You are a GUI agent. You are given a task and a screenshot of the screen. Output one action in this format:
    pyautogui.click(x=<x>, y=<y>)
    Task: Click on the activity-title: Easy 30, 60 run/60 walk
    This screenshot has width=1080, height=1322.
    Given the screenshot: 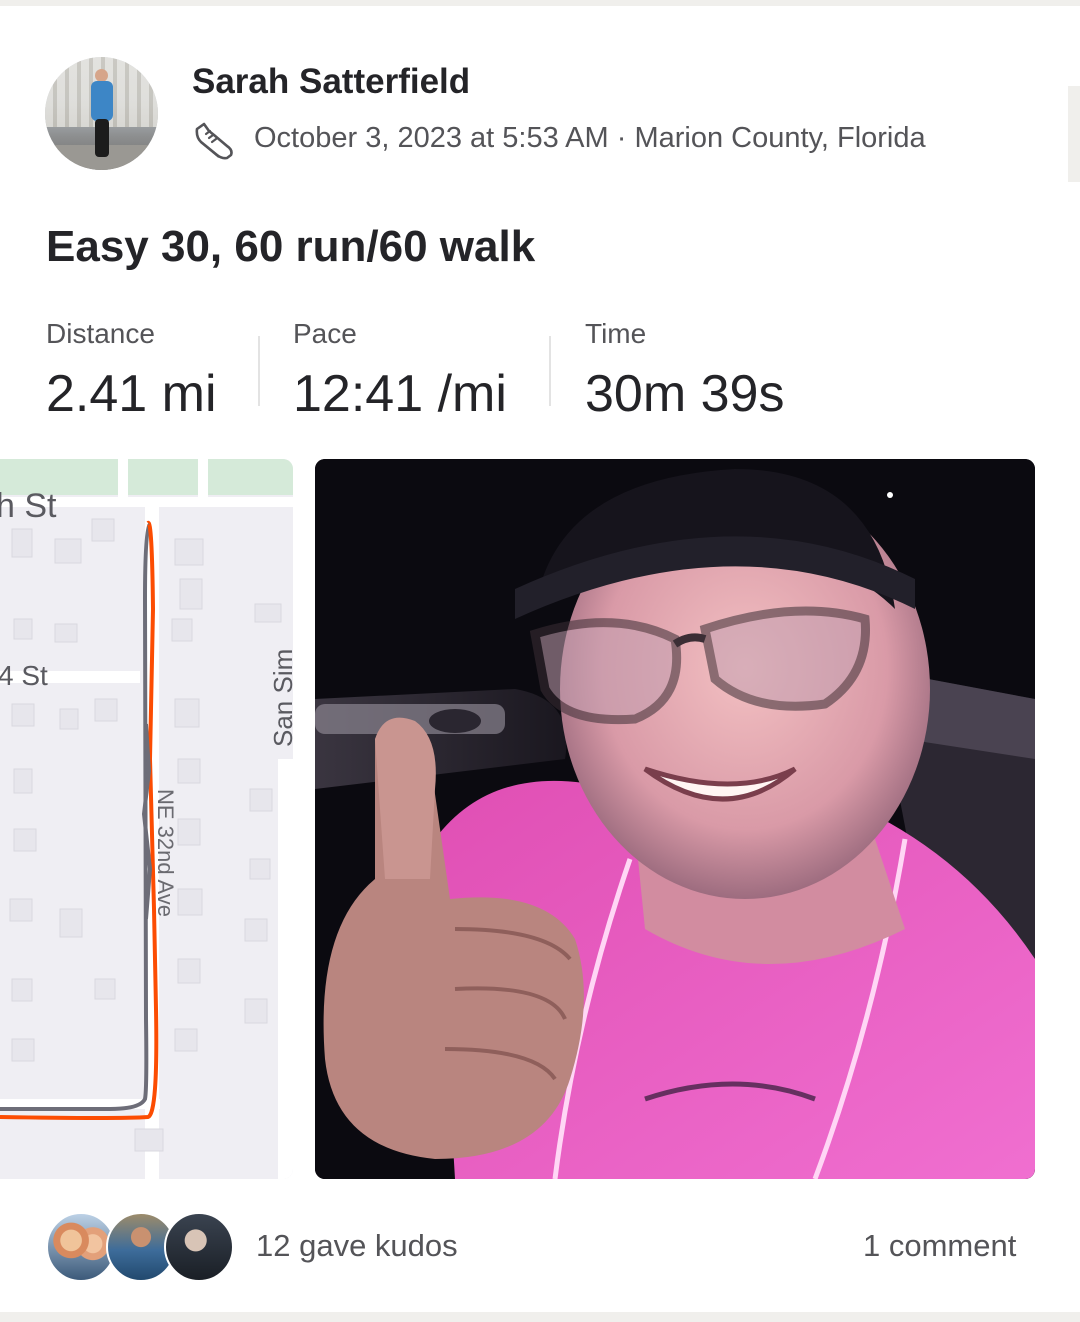 What is the action you would take?
    pyautogui.click(x=290, y=247)
    